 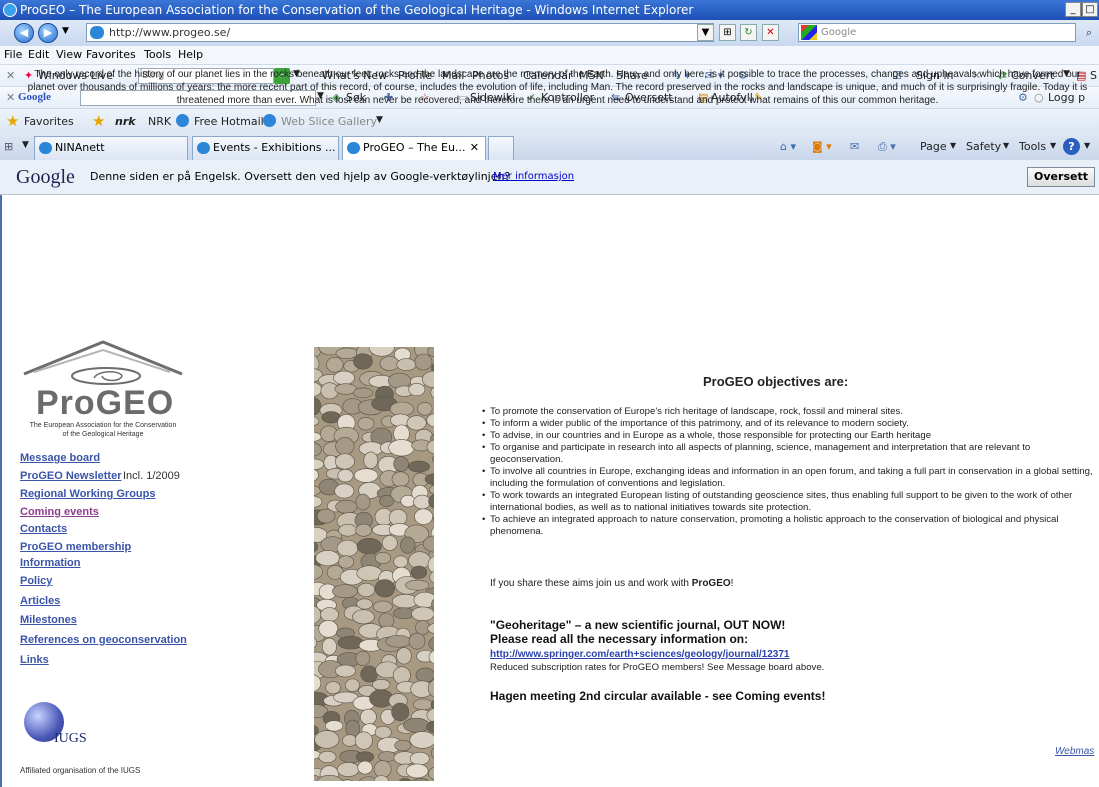 I want to click on objectives-title: ProGEO objectives are:, so click(x=776, y=381).